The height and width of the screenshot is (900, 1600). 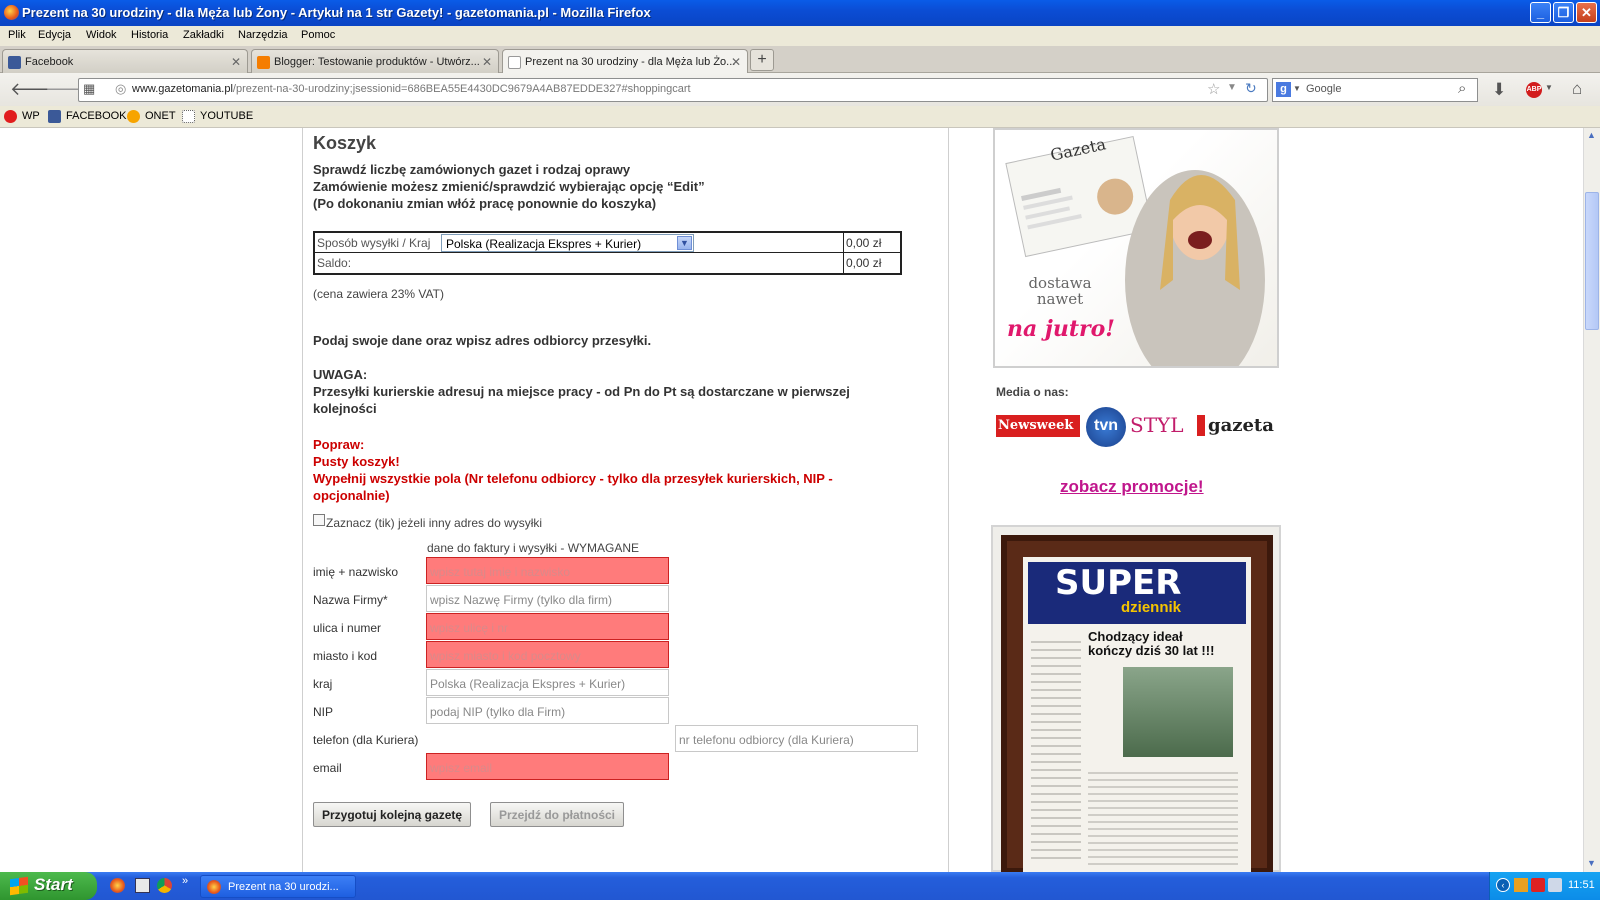 What do you see at coordinates (1060, 299) in the screenshot?
I see `ad-text: nawet` at bounding box center [1060, 299].